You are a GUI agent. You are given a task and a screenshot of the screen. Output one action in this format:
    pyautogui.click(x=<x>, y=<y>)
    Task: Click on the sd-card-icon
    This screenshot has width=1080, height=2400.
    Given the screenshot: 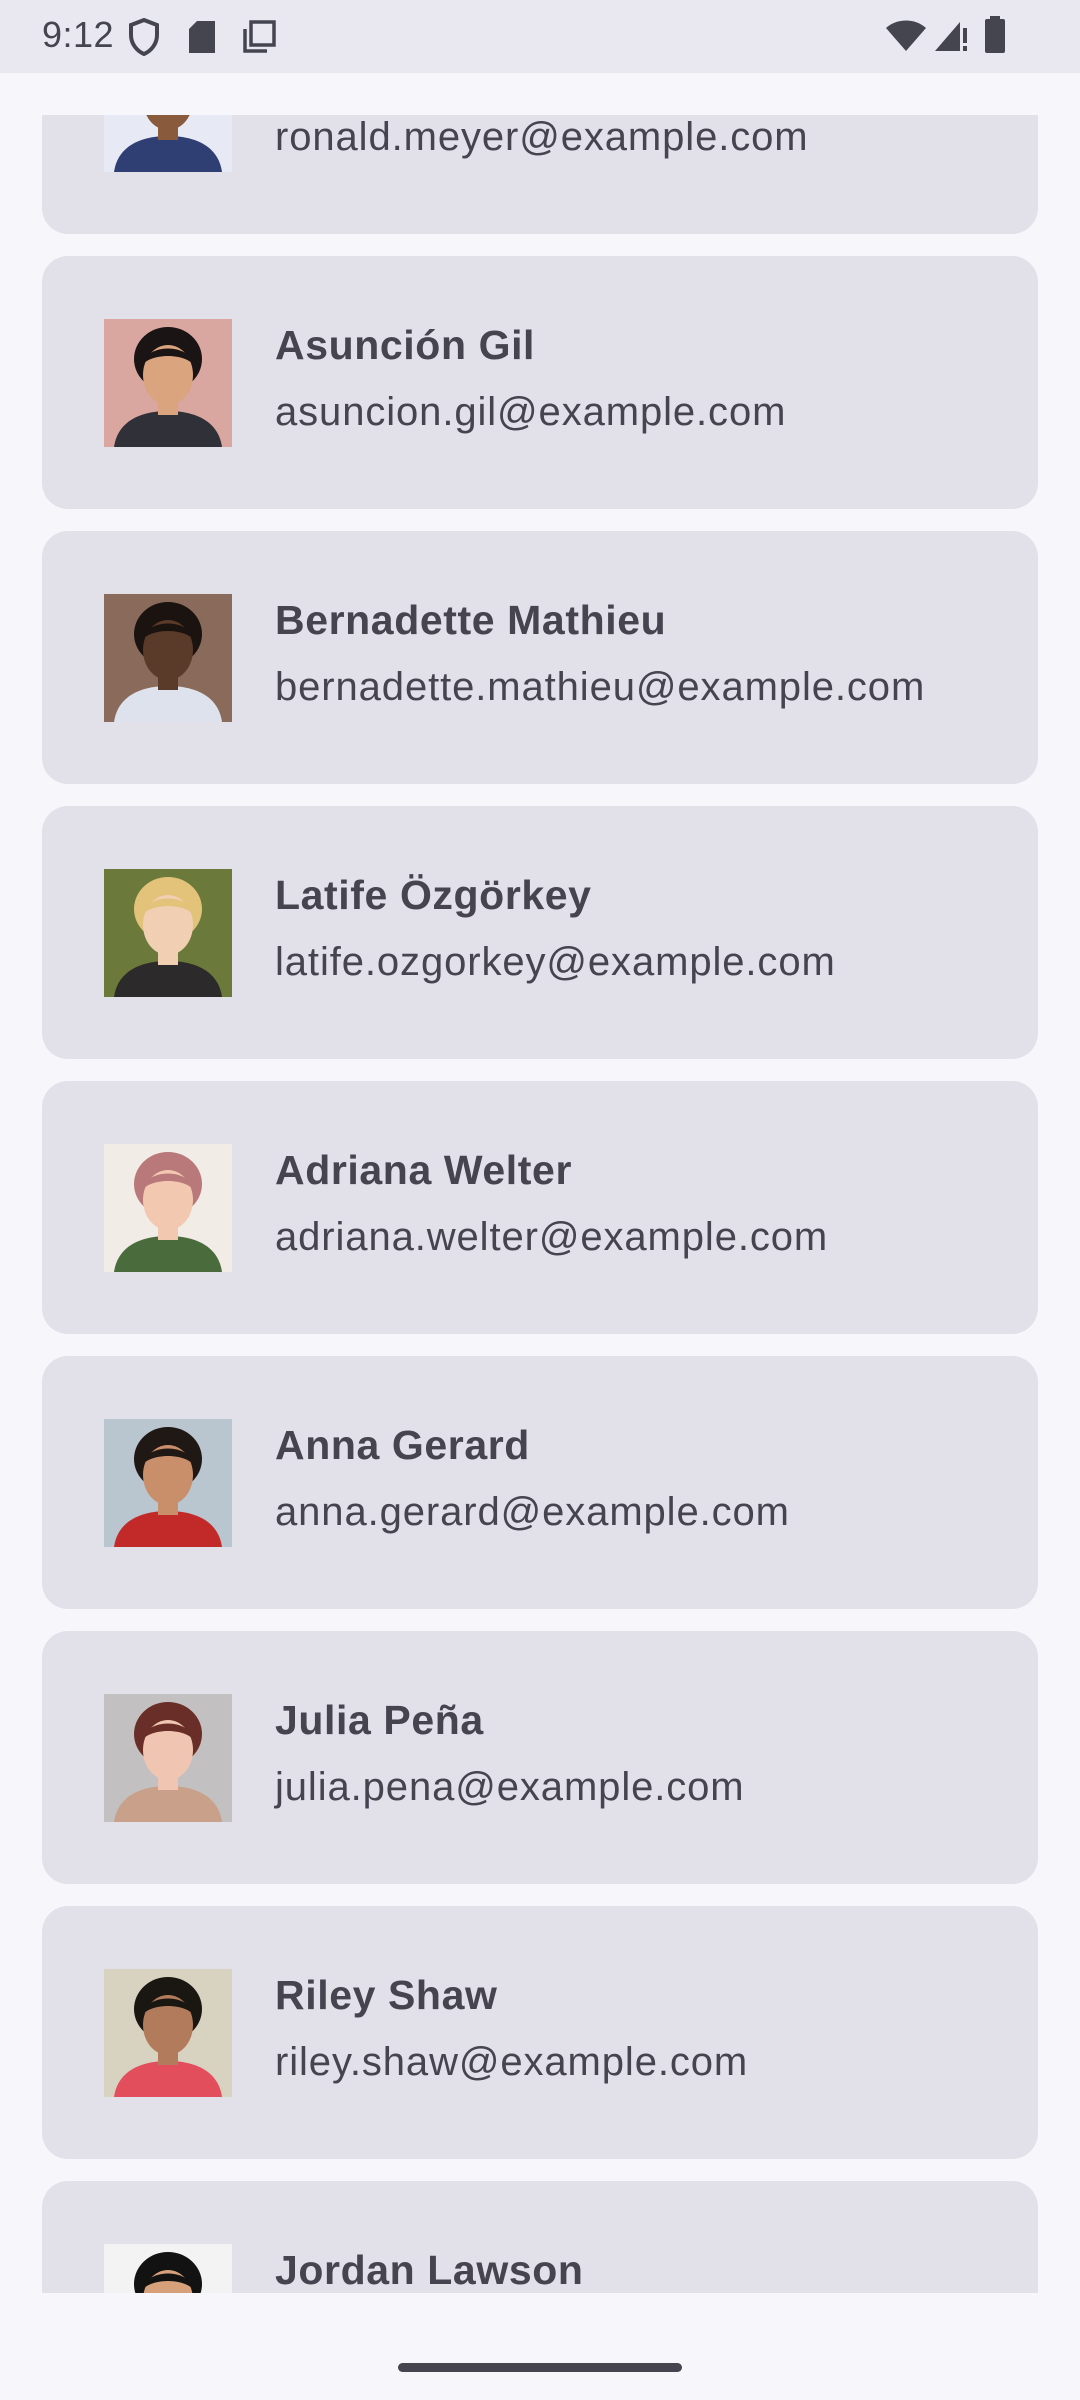 What is the action you would take?
    pyautogui.click(x=202, y=39)
    